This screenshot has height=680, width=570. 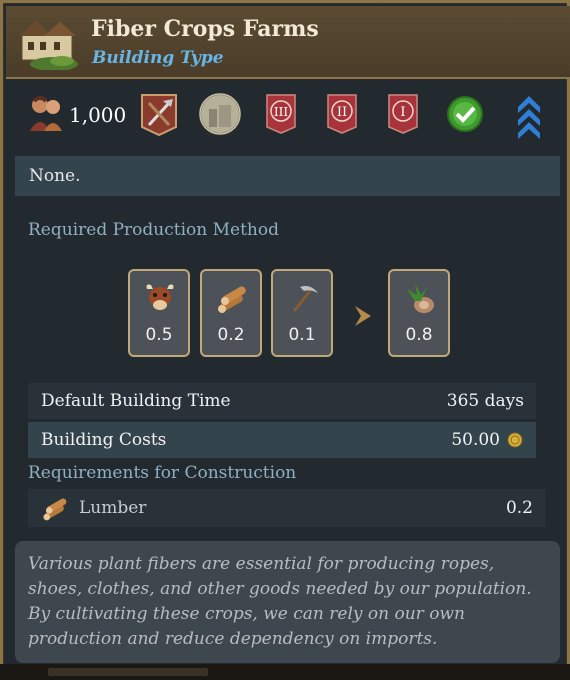 What do you see at coordinates (282, 440) in the screenshot?
I see `building-costs-row: Building Costs 50.00` at bounding box center [282, 440].